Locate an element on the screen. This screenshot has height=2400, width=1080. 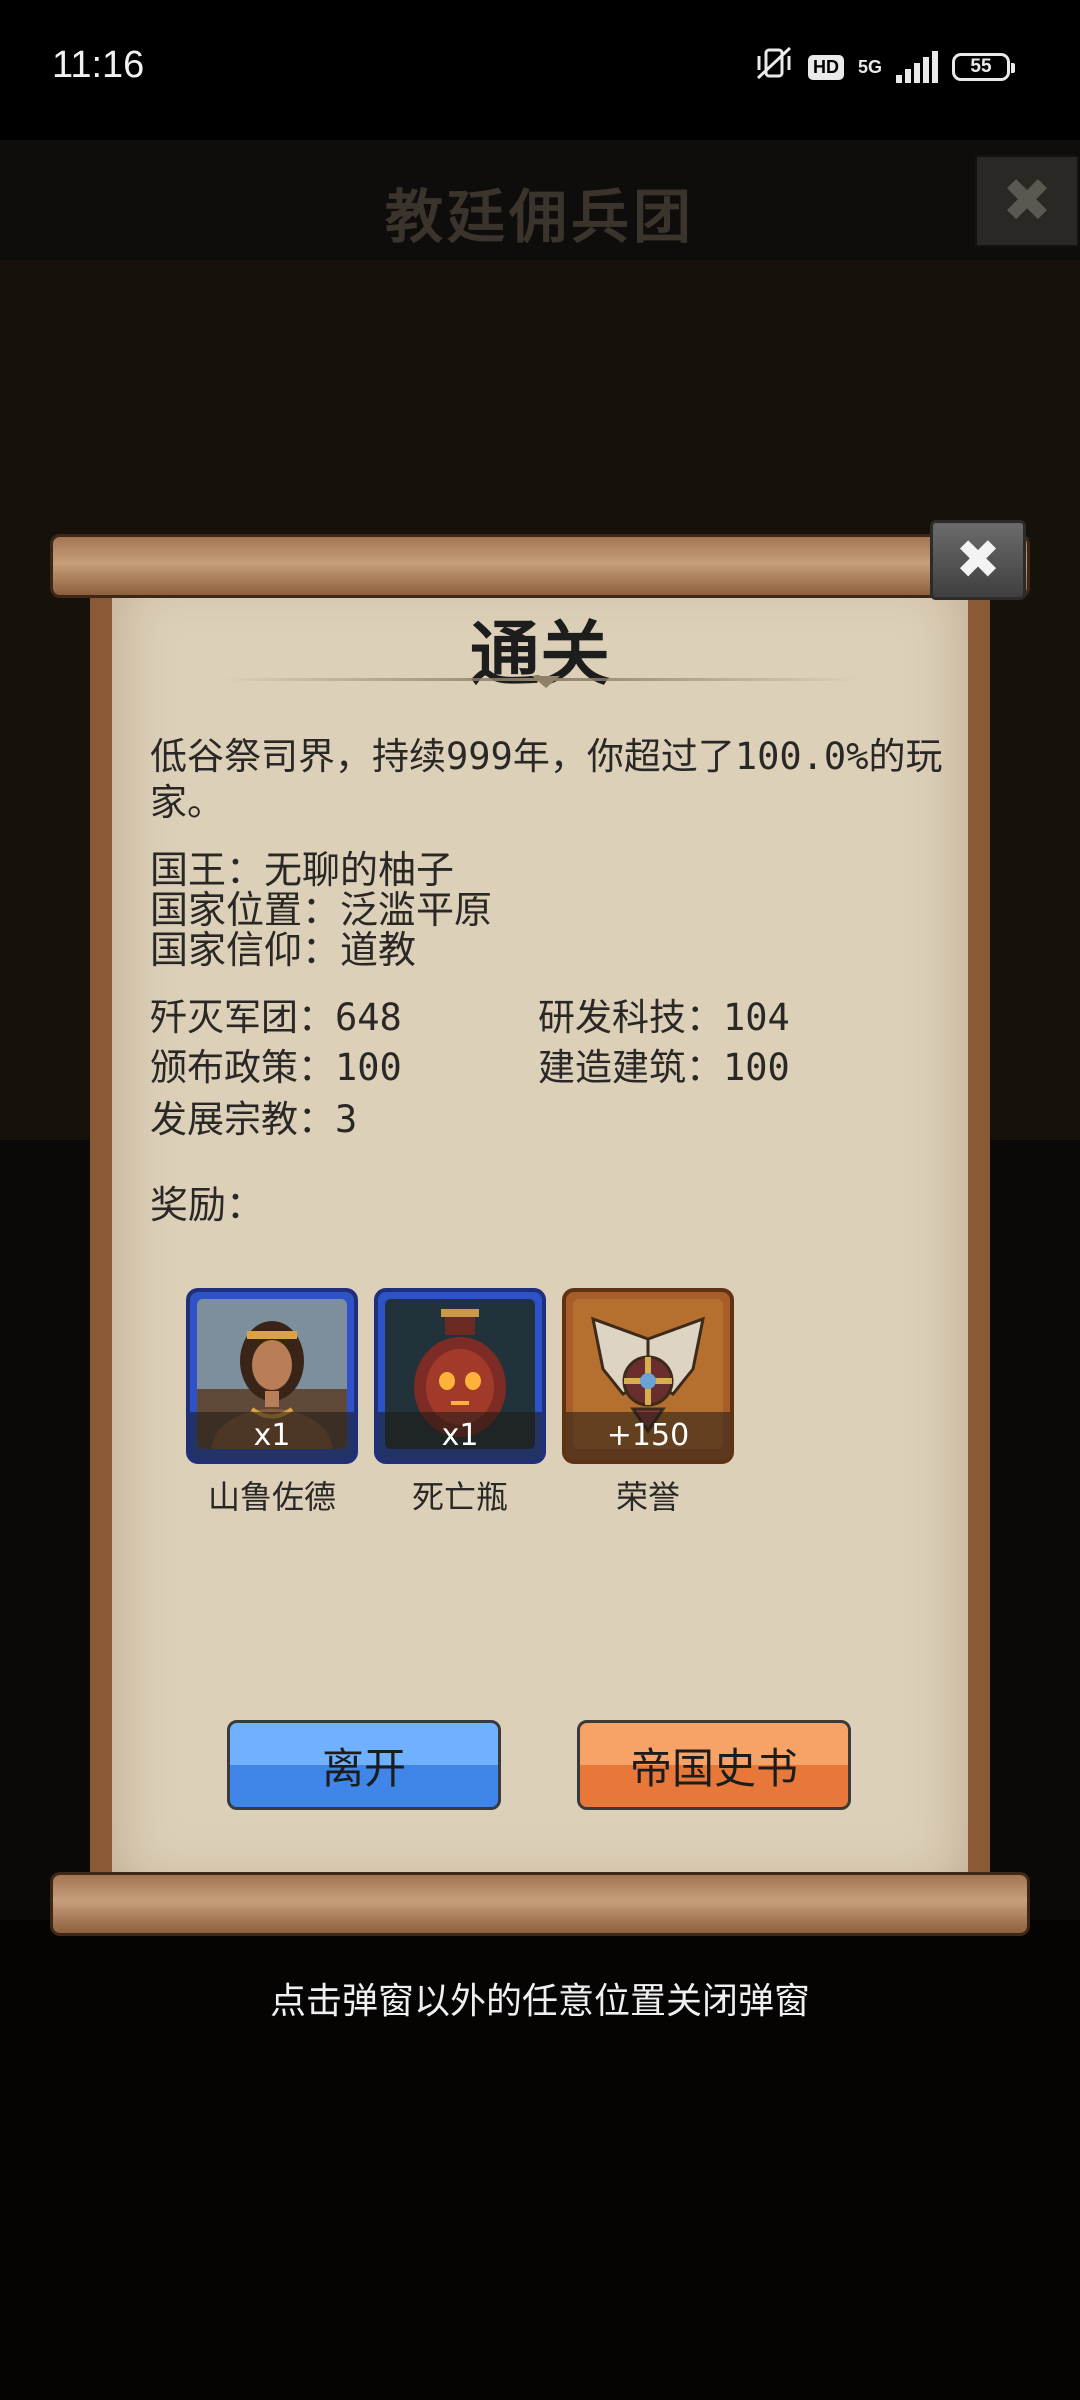
scroll-top-rod is located at coordinates (540, 566).